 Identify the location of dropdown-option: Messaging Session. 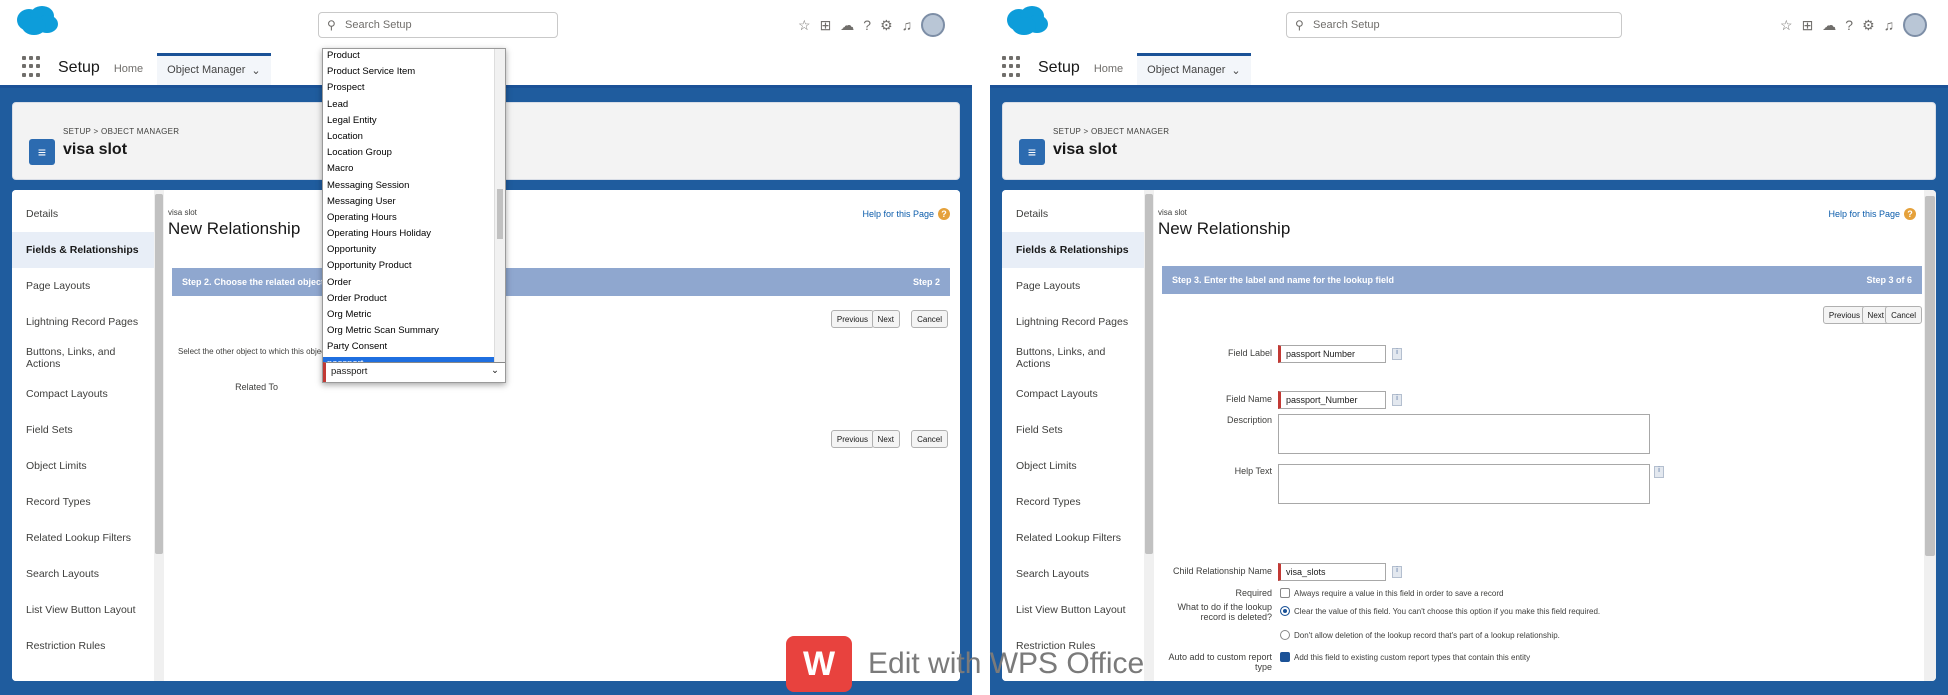
(414, 187).